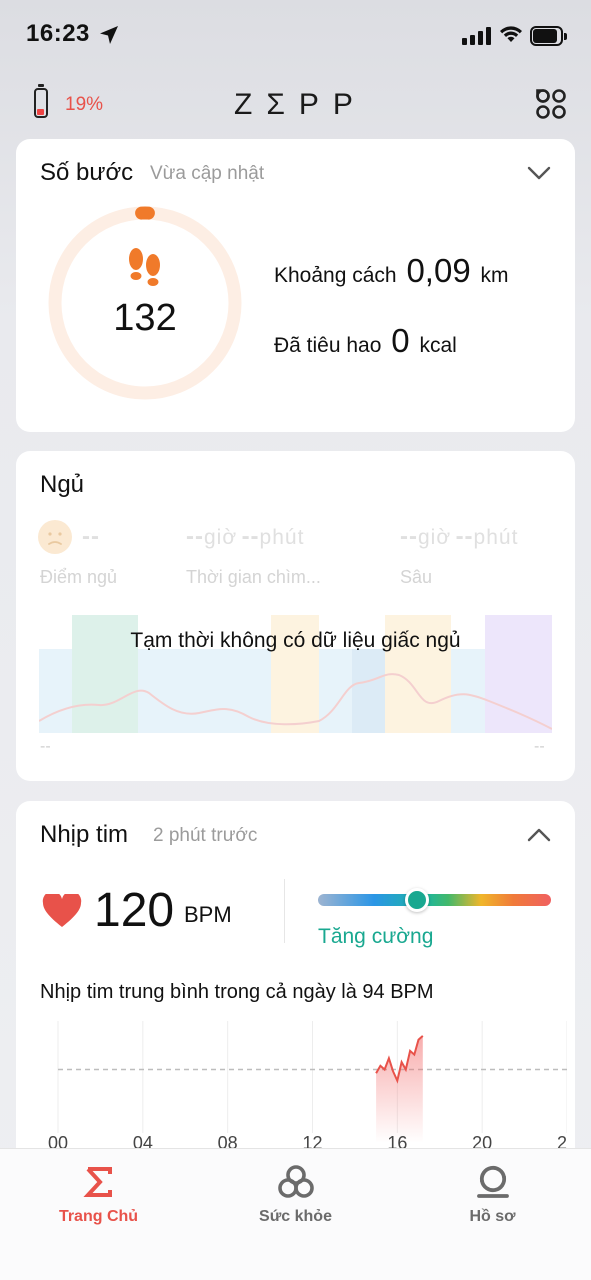 This screenshot has width=591, height=1280. Describe the element at coordinates (109, 35) in the screenshot. I see `location-arrow-icon` at that location.